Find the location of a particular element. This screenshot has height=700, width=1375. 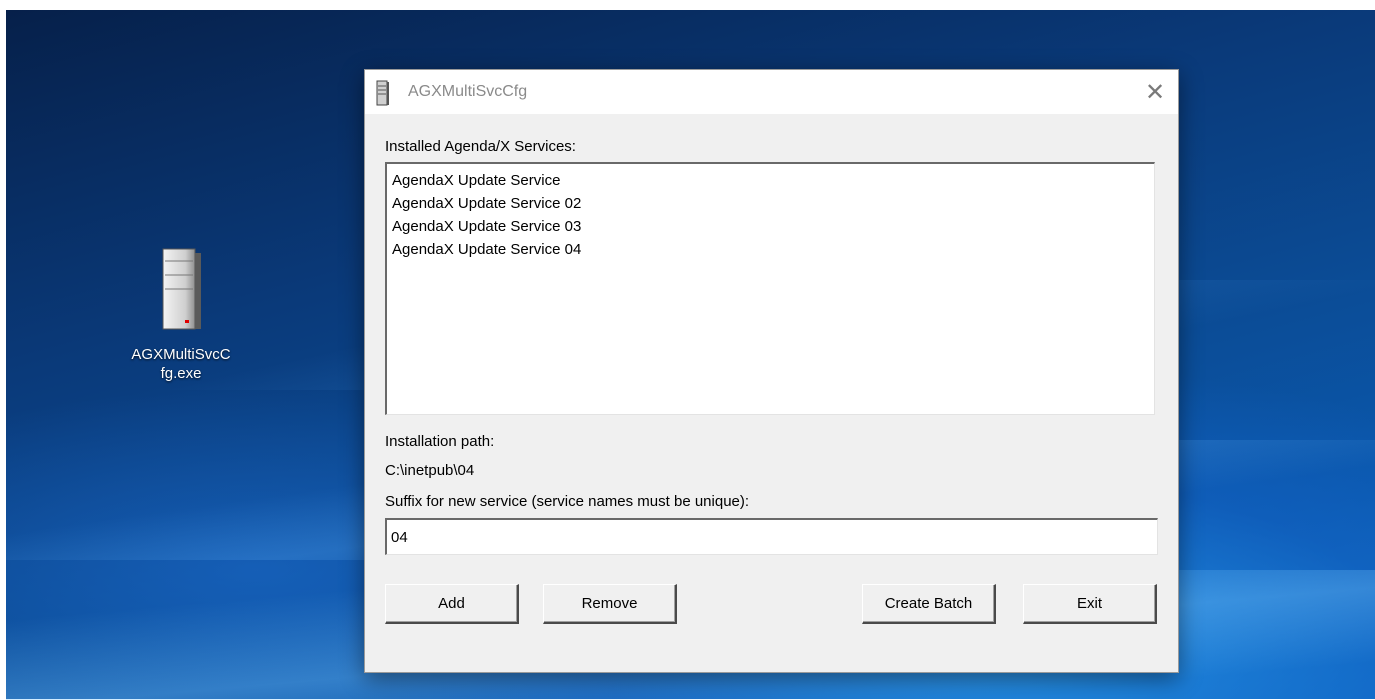

close-button: ✕ is located at coordinates (1155, 92).